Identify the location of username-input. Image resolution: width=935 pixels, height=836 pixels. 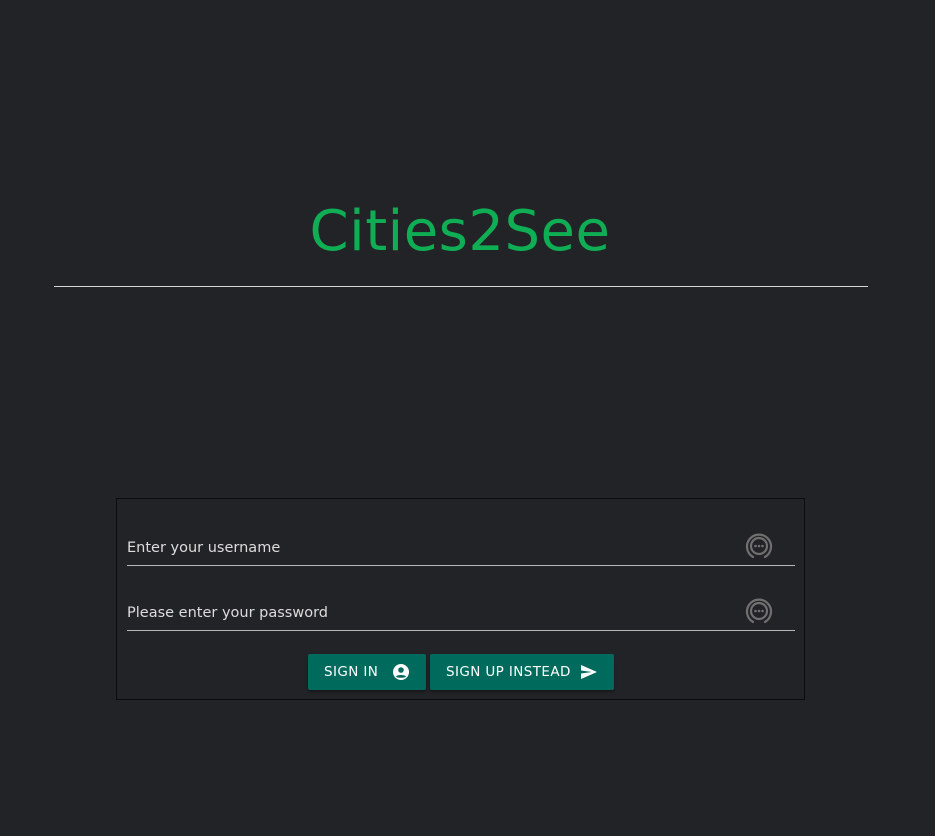
(427, 548).